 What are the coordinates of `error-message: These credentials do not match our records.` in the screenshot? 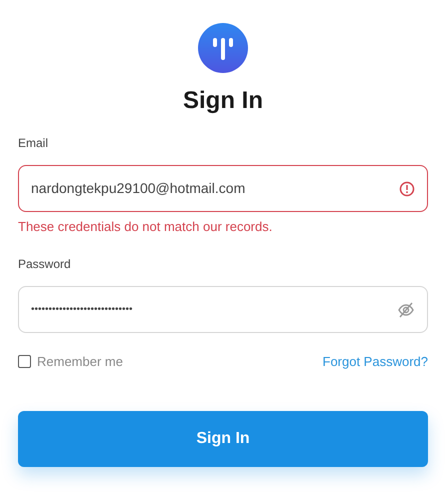 It's located at (145, 227).